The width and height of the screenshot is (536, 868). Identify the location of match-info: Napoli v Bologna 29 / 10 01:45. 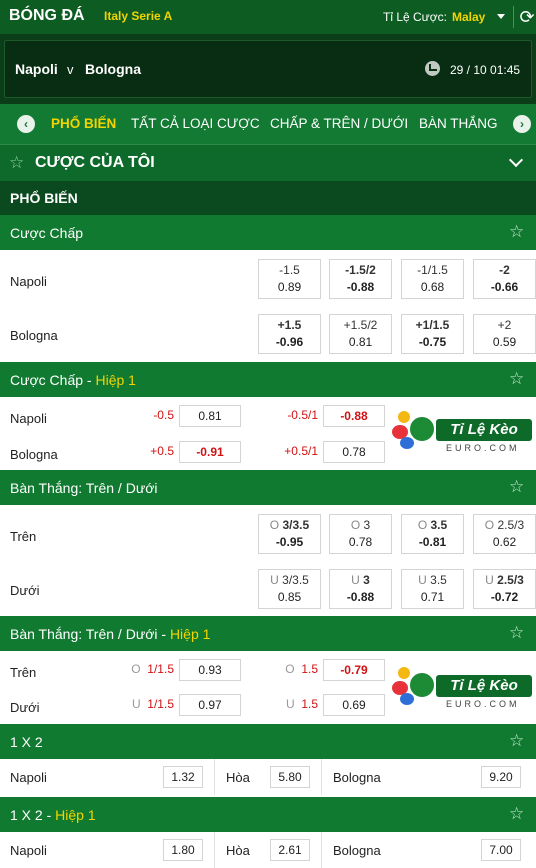
(268, 69).